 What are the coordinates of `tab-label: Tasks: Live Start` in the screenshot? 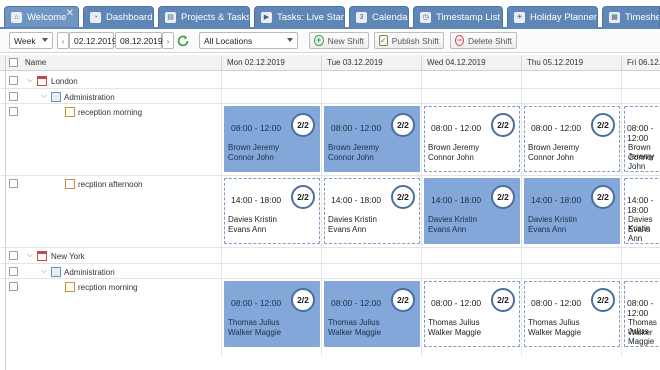 It's located at (311, 17).